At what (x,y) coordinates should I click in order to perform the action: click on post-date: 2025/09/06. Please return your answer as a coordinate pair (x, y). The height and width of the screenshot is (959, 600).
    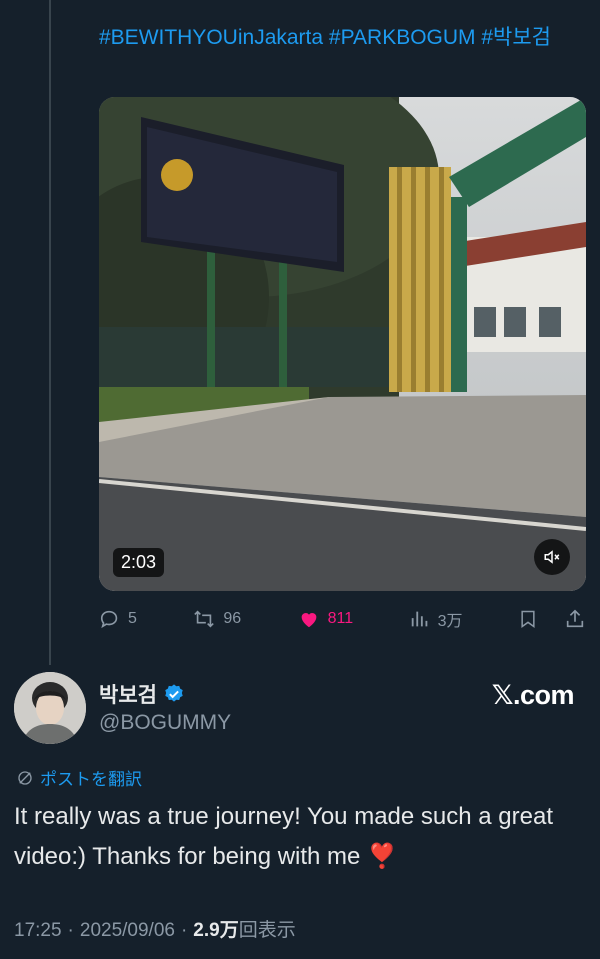
    Looking at the image, I should click on (127, 931).